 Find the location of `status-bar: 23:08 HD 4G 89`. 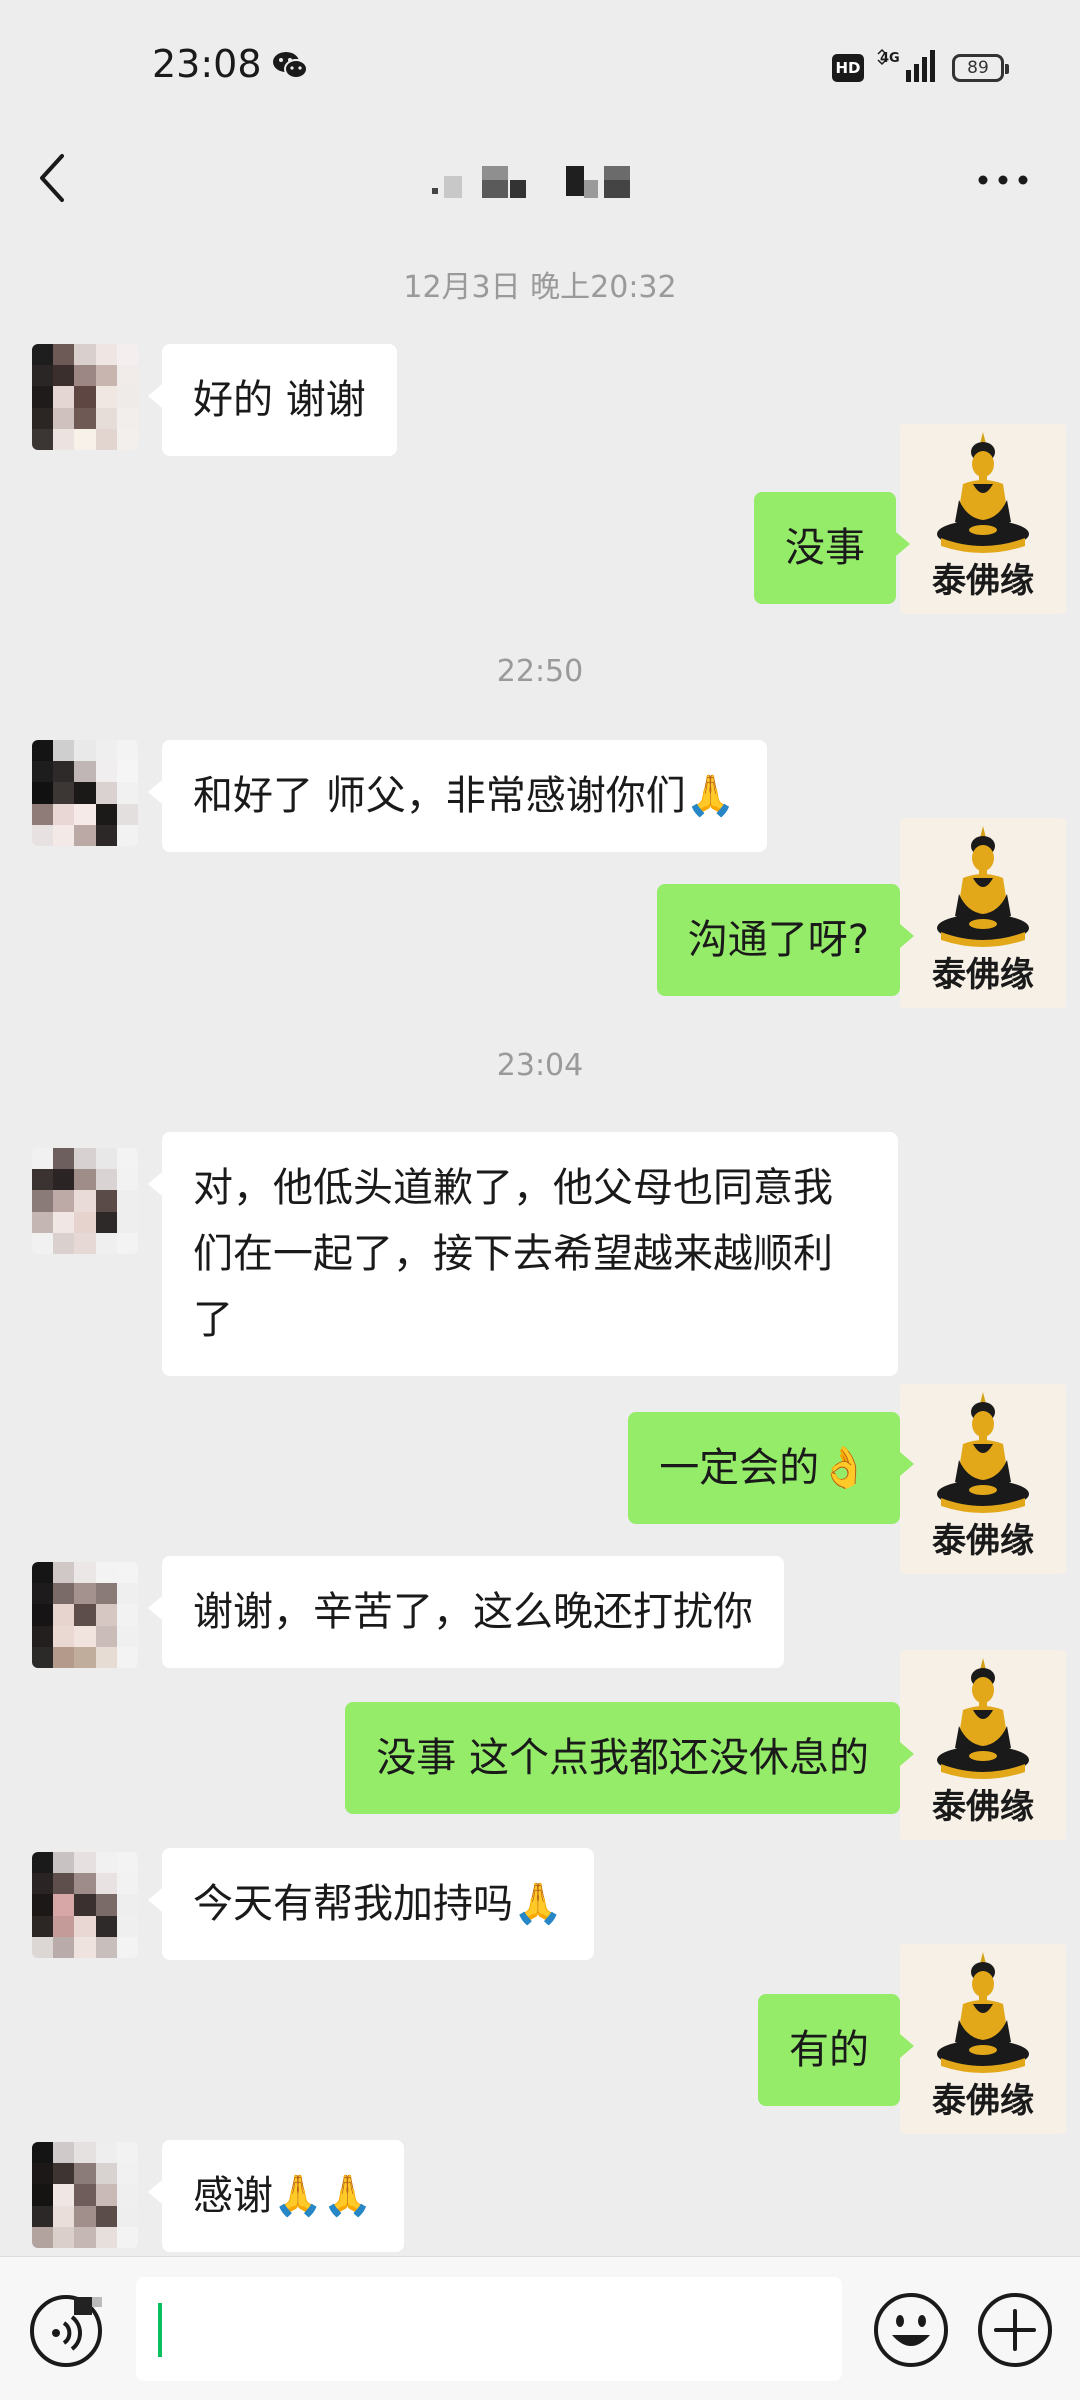

status-bar: 23:08 HD 4G 89 is located at coordinates (540, 65).